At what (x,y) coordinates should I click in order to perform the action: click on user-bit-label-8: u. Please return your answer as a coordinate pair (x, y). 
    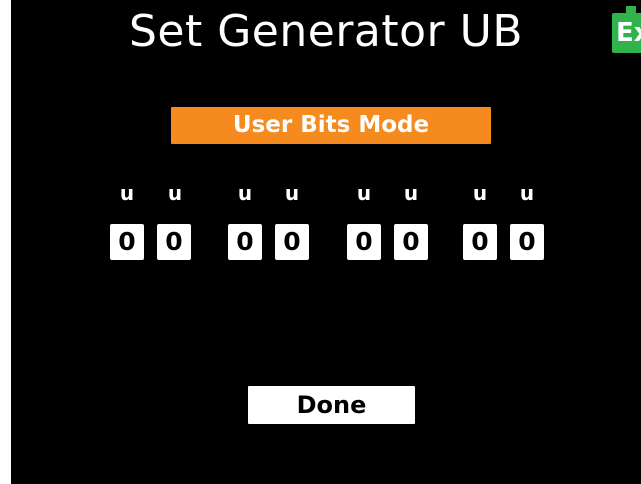
    Looking at the image, I should click on (527, 193).